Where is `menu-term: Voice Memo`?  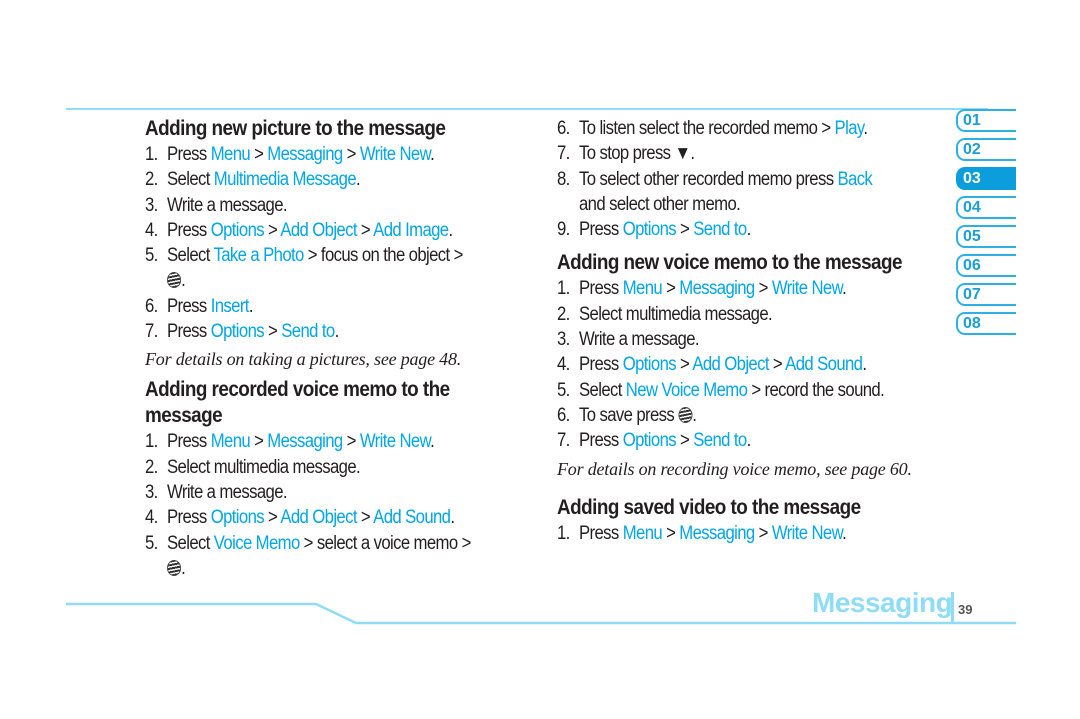 menu-term: Voice Memo is located at coordinates (256, 543).